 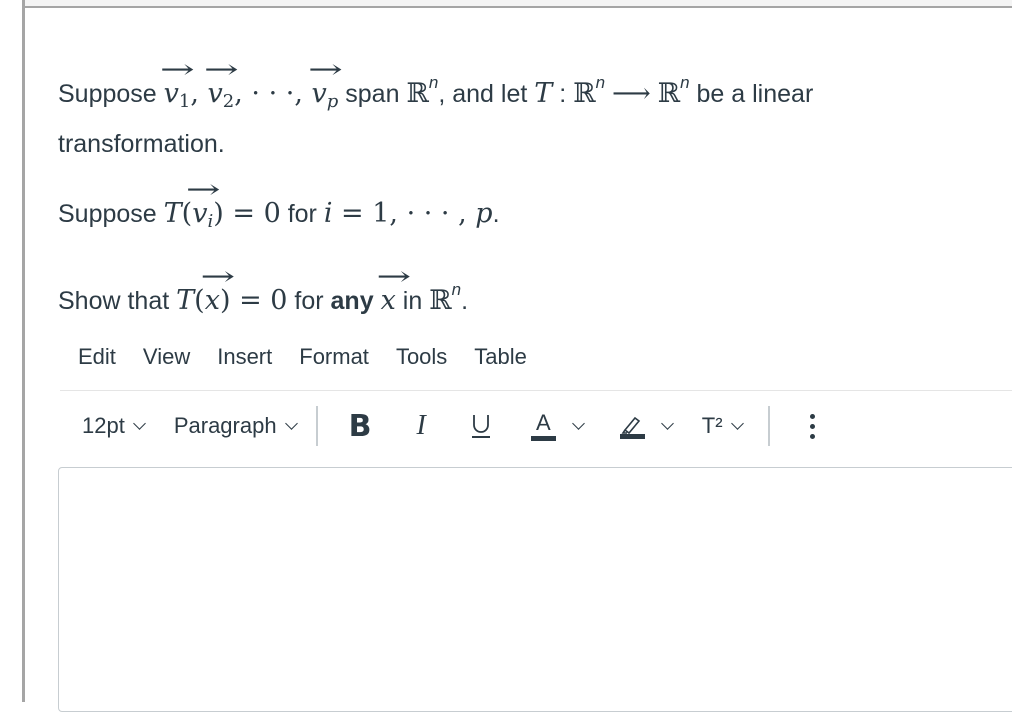 I want to click on text-color-icon: A, so click(x=543, y=426).